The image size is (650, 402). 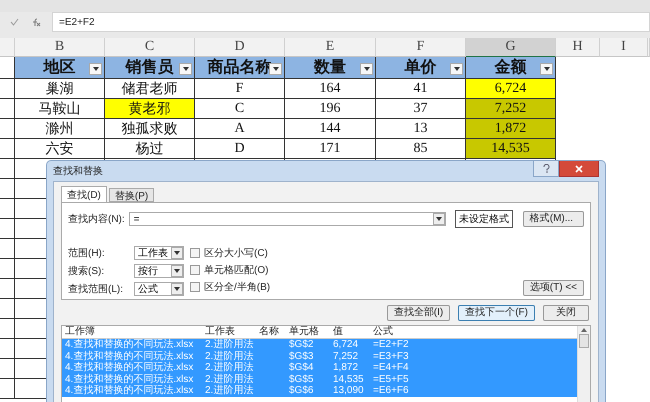 What do you see at coordinates (546, 169) in the screenshot?
I see `help-button` at bounding box center [546, 169].